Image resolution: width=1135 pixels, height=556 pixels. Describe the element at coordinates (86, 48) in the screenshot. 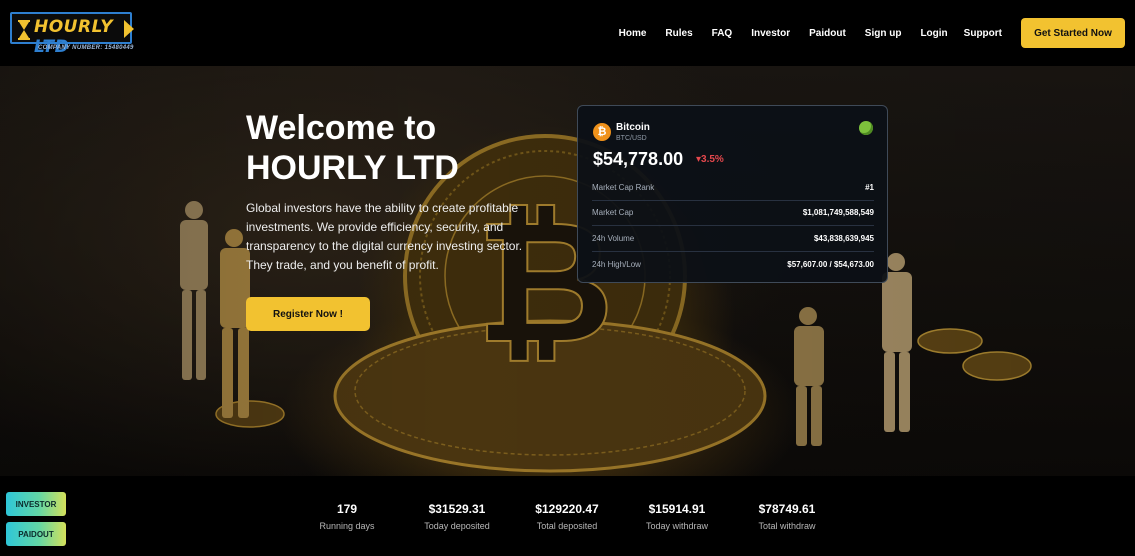

I see `company-number: COMPANY NUMBER: 15480449` at that location.